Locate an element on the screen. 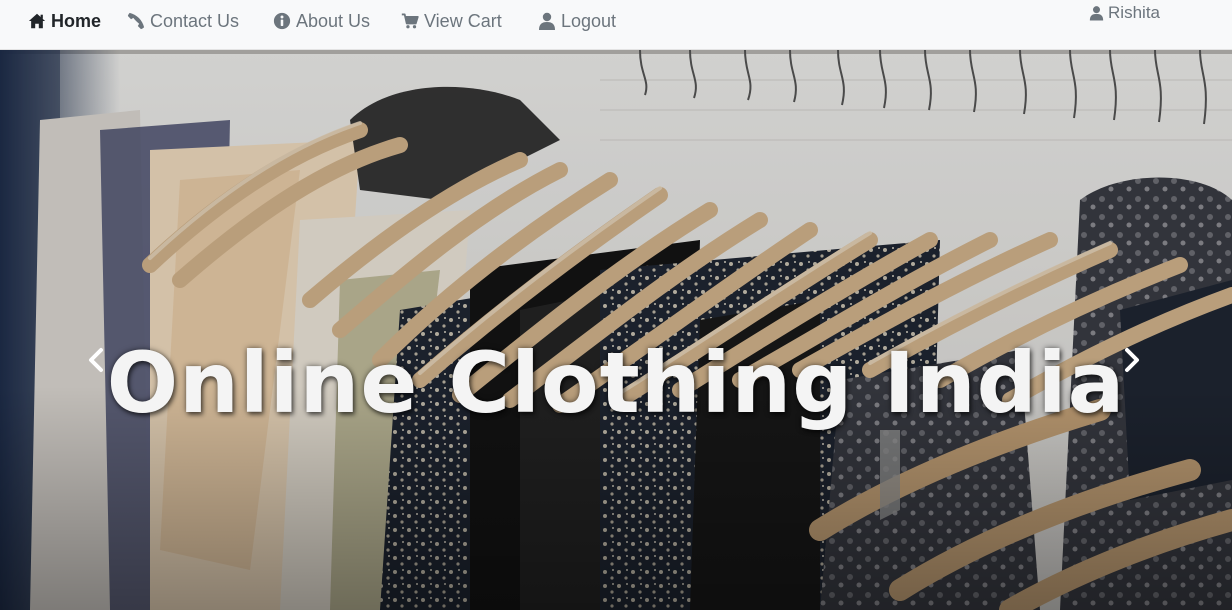  nav-logout-link: Logout is located at coordinates (577, 21).